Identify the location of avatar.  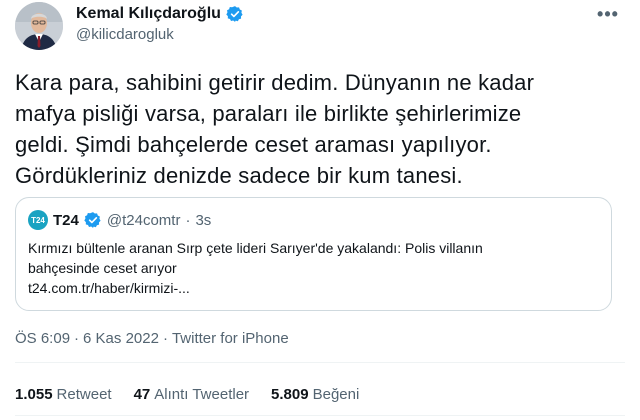
(39, 26).